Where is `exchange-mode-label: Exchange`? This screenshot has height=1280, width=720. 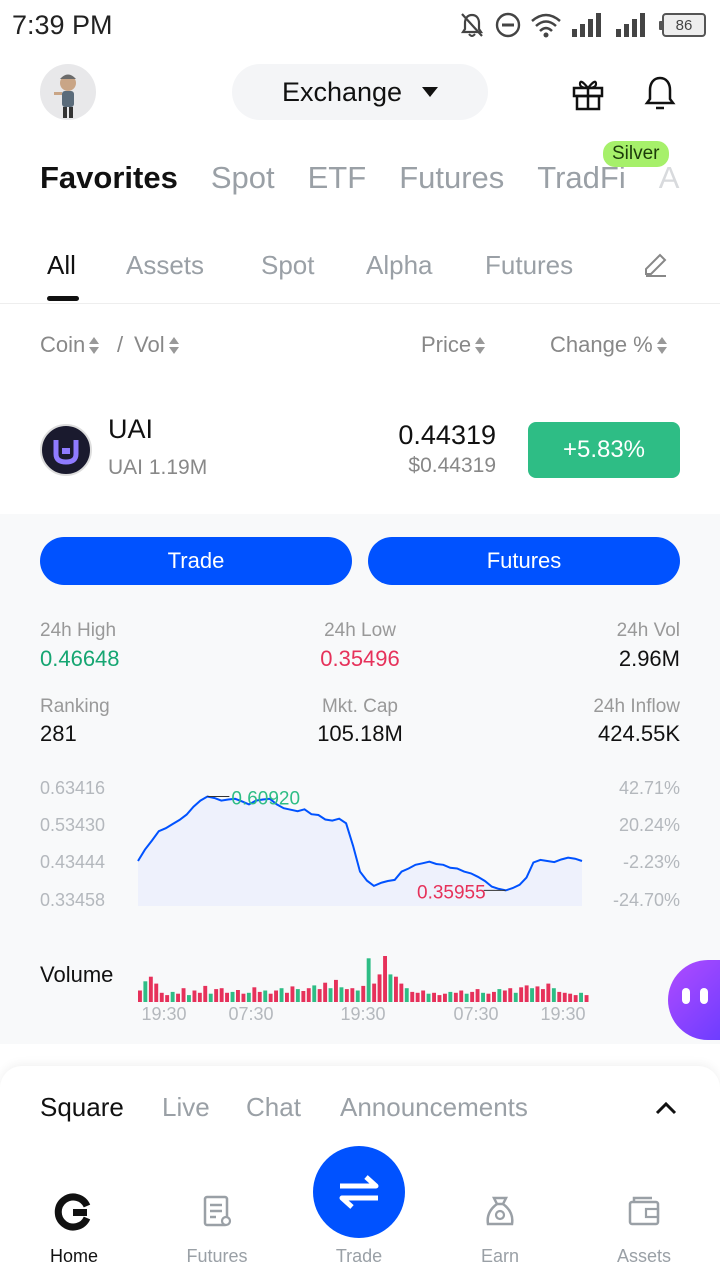
exchange-mode-label: Exchange is located at coordinates (342, 91).